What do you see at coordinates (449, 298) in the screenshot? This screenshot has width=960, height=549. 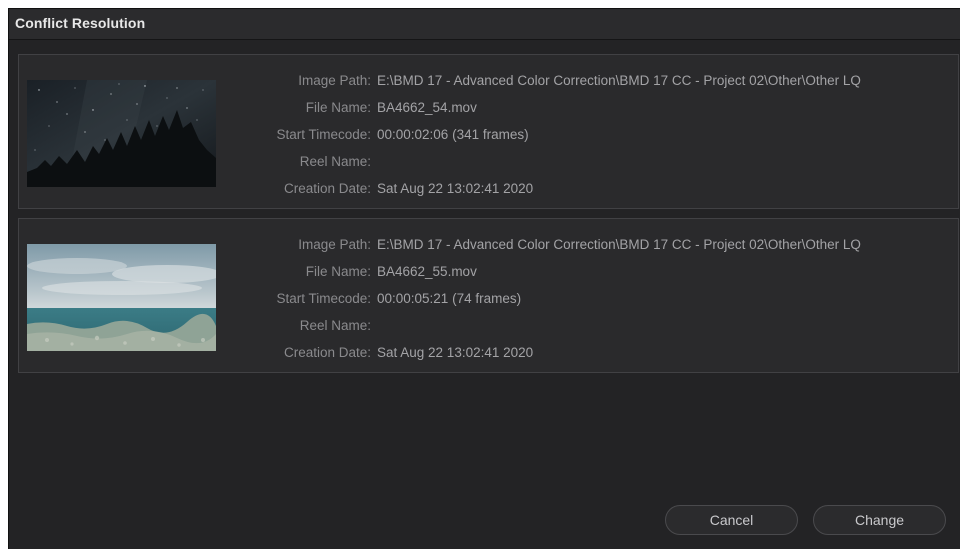 I see `start-timecode-value: 00:00:05:21 (74 frames)` at bounding box center [449, 298].